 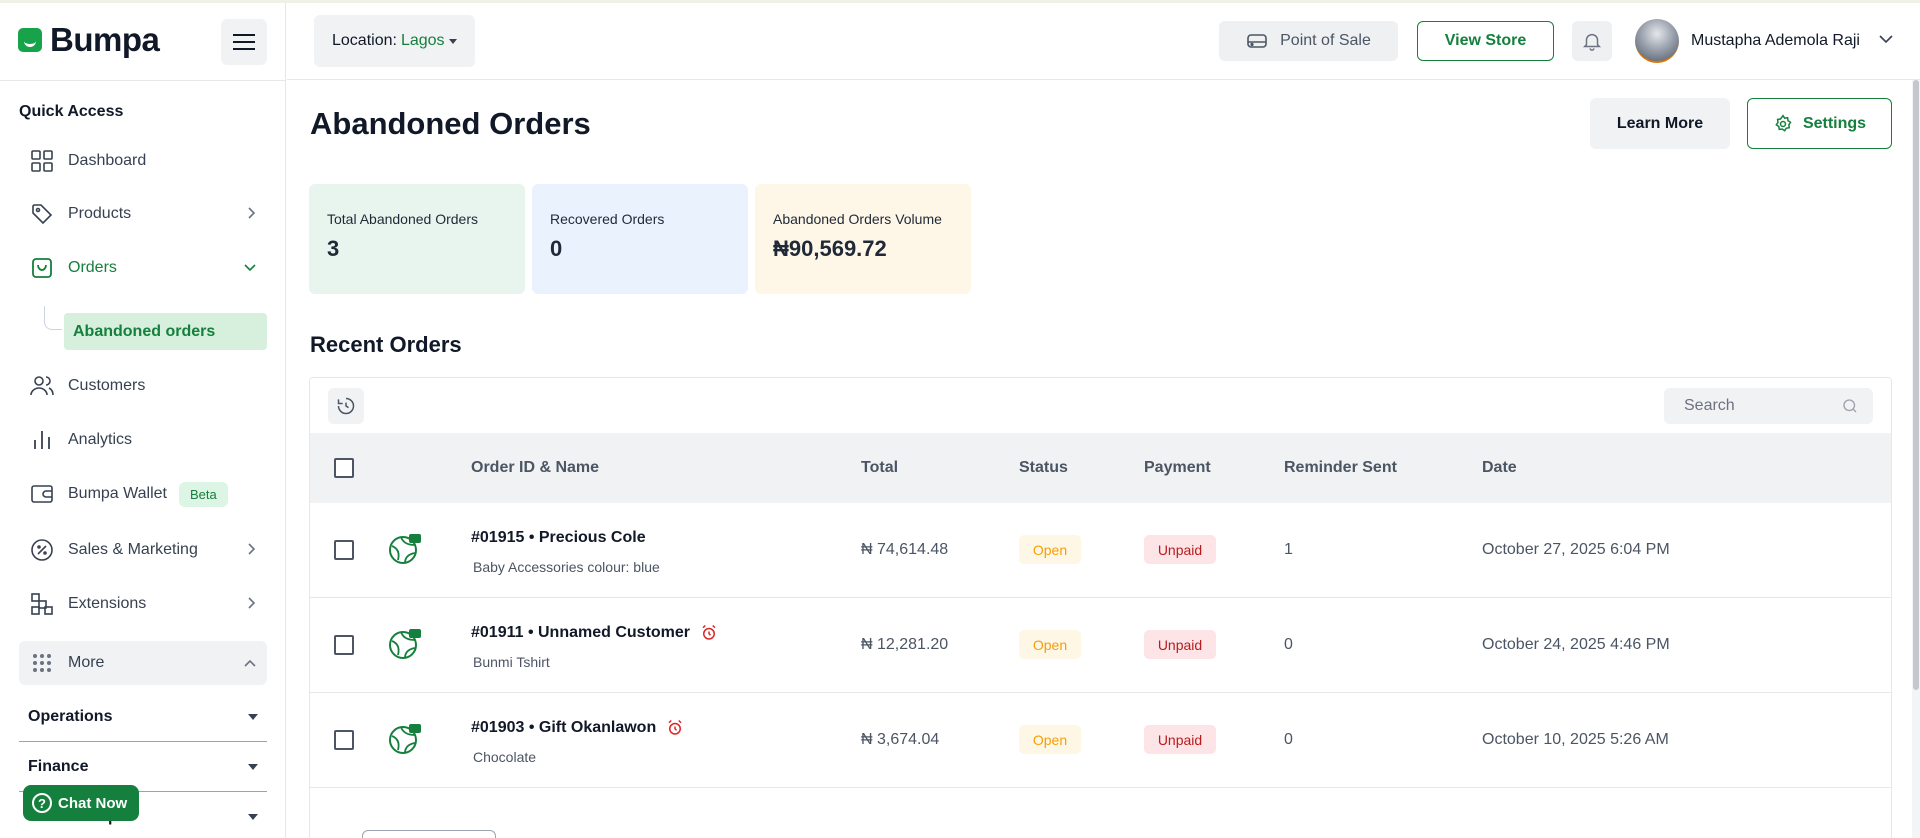 I want to click on sidebar-item-label: Products, so click(x=100, y=213).